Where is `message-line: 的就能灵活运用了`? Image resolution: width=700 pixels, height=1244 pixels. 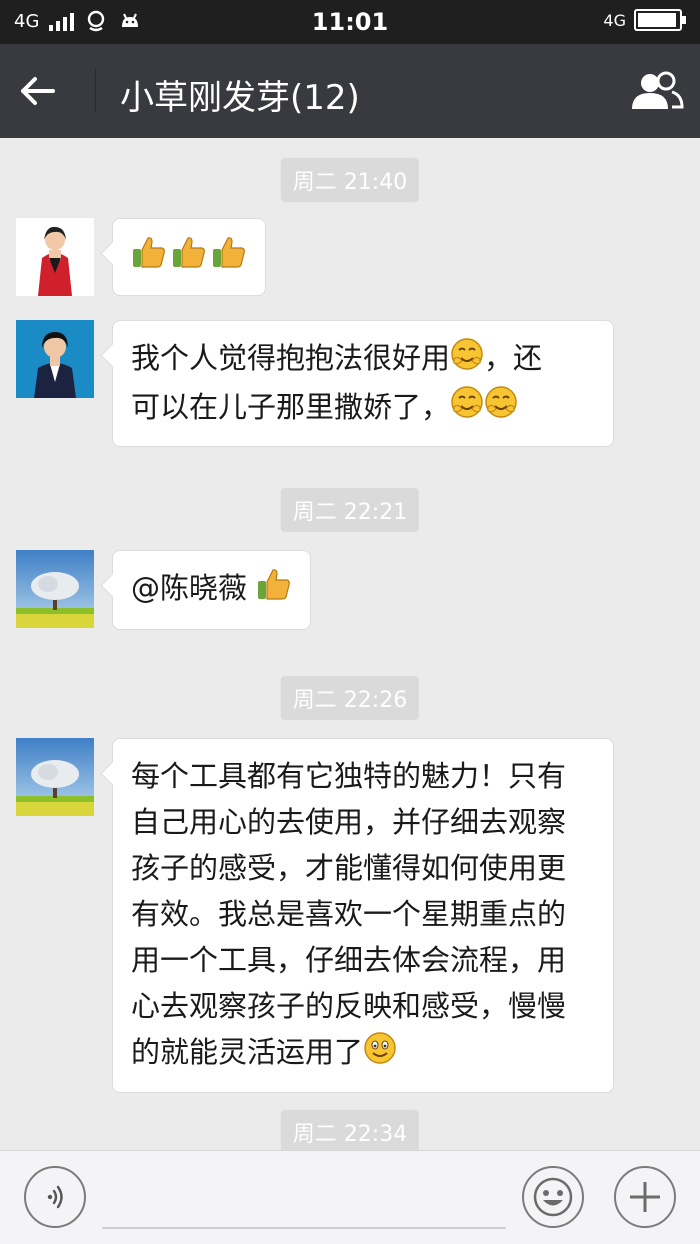
message-line: 的就能灵活运用了 is located at coordinates (363, 1053).